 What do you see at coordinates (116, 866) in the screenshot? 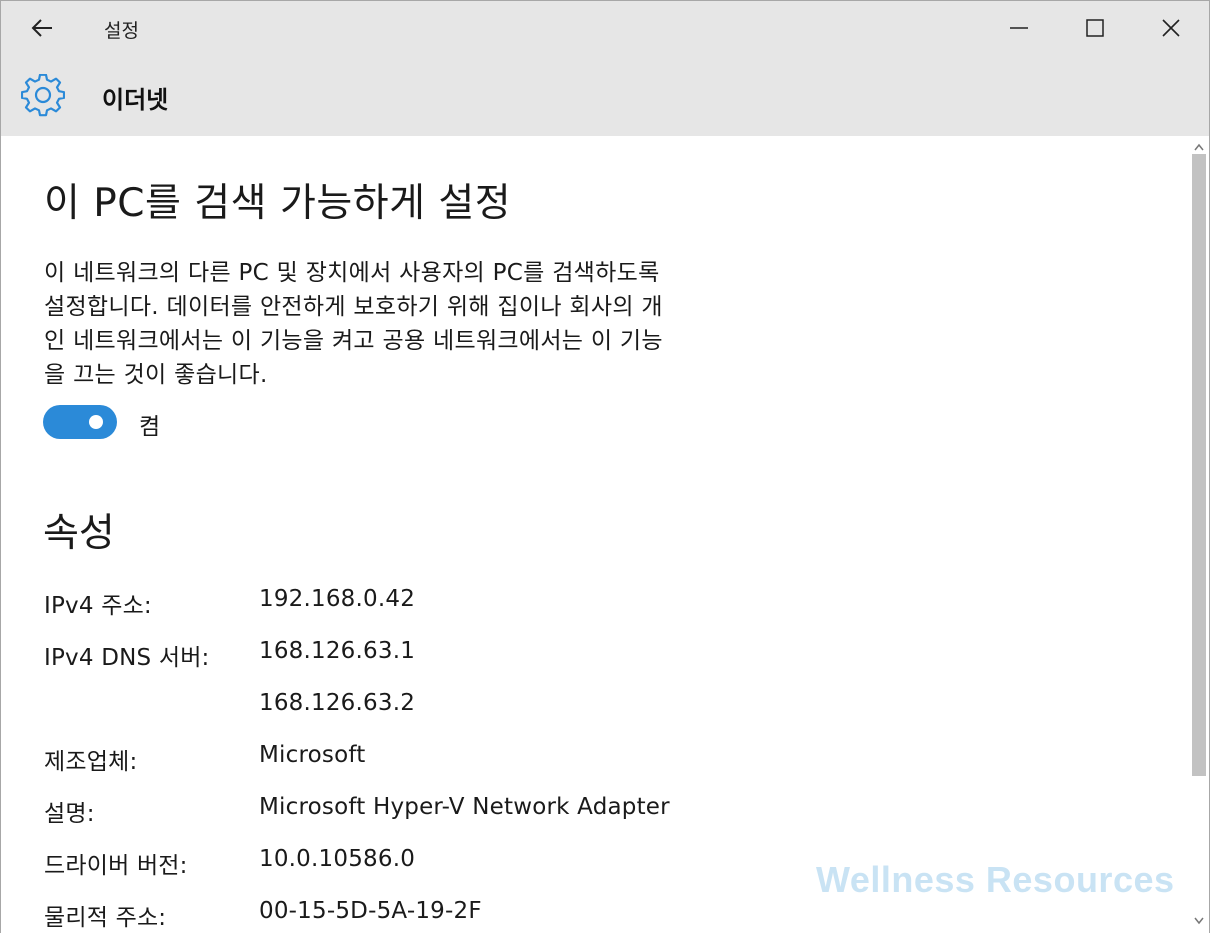
I see `driver-version-label: 드라이버 버전:` at bounding box center [116, 866].